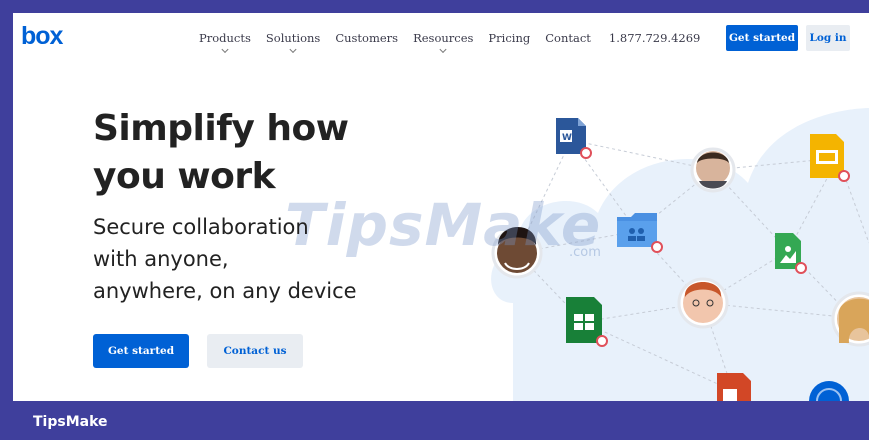 The image size is (869, 440). I want to click on get-started-button: Get started, so click(762, 38).